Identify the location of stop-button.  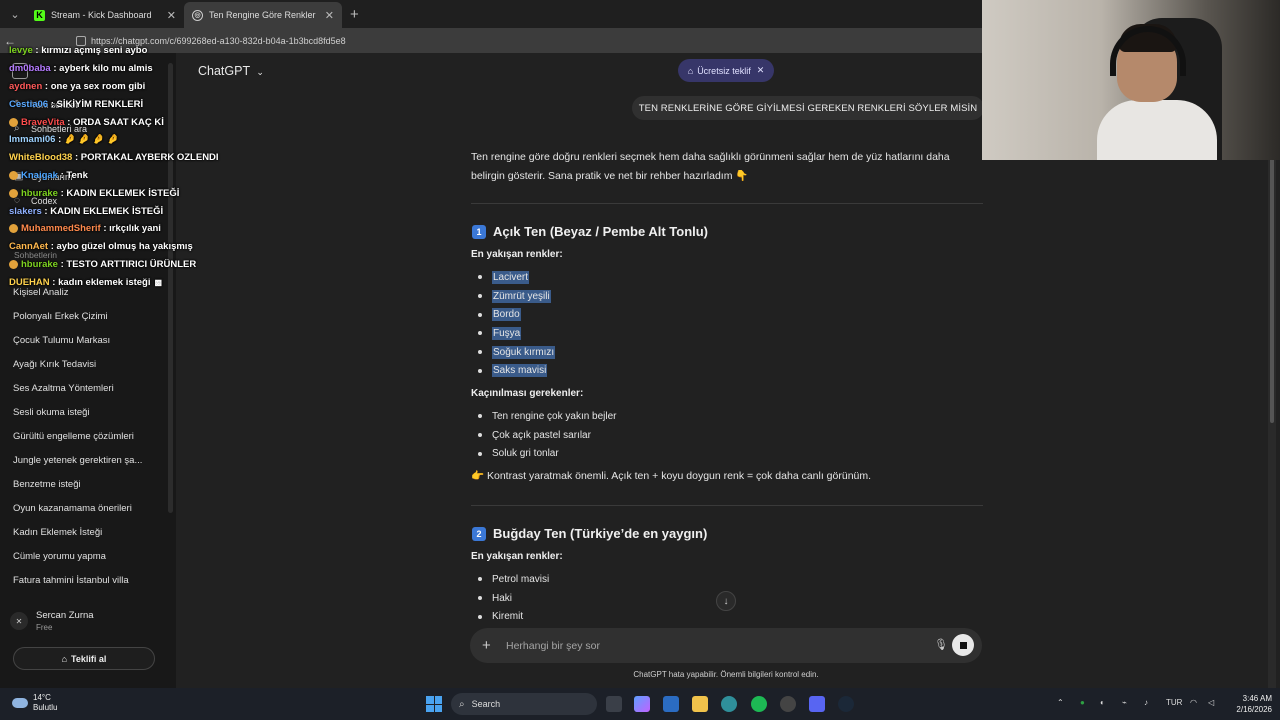
(963, 645).